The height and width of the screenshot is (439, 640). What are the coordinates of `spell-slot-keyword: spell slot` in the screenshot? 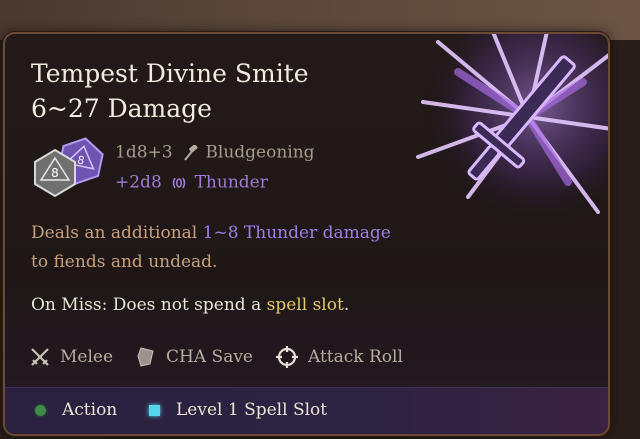 It's located at (305, 305).